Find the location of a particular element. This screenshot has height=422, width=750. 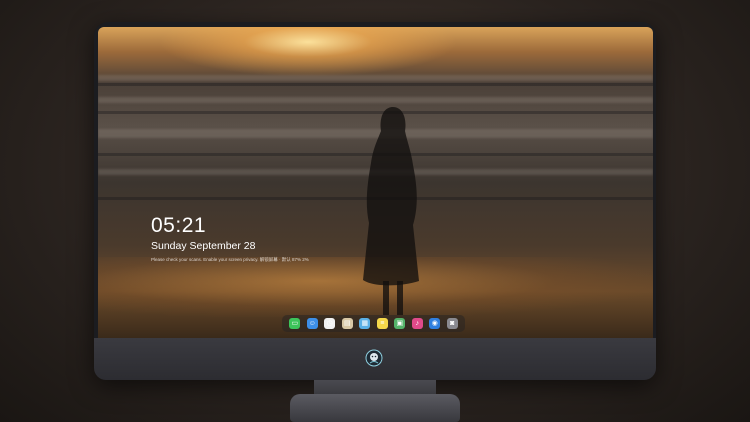

messages-icon-glyph: ▭ is located at coordinates (295, 323).